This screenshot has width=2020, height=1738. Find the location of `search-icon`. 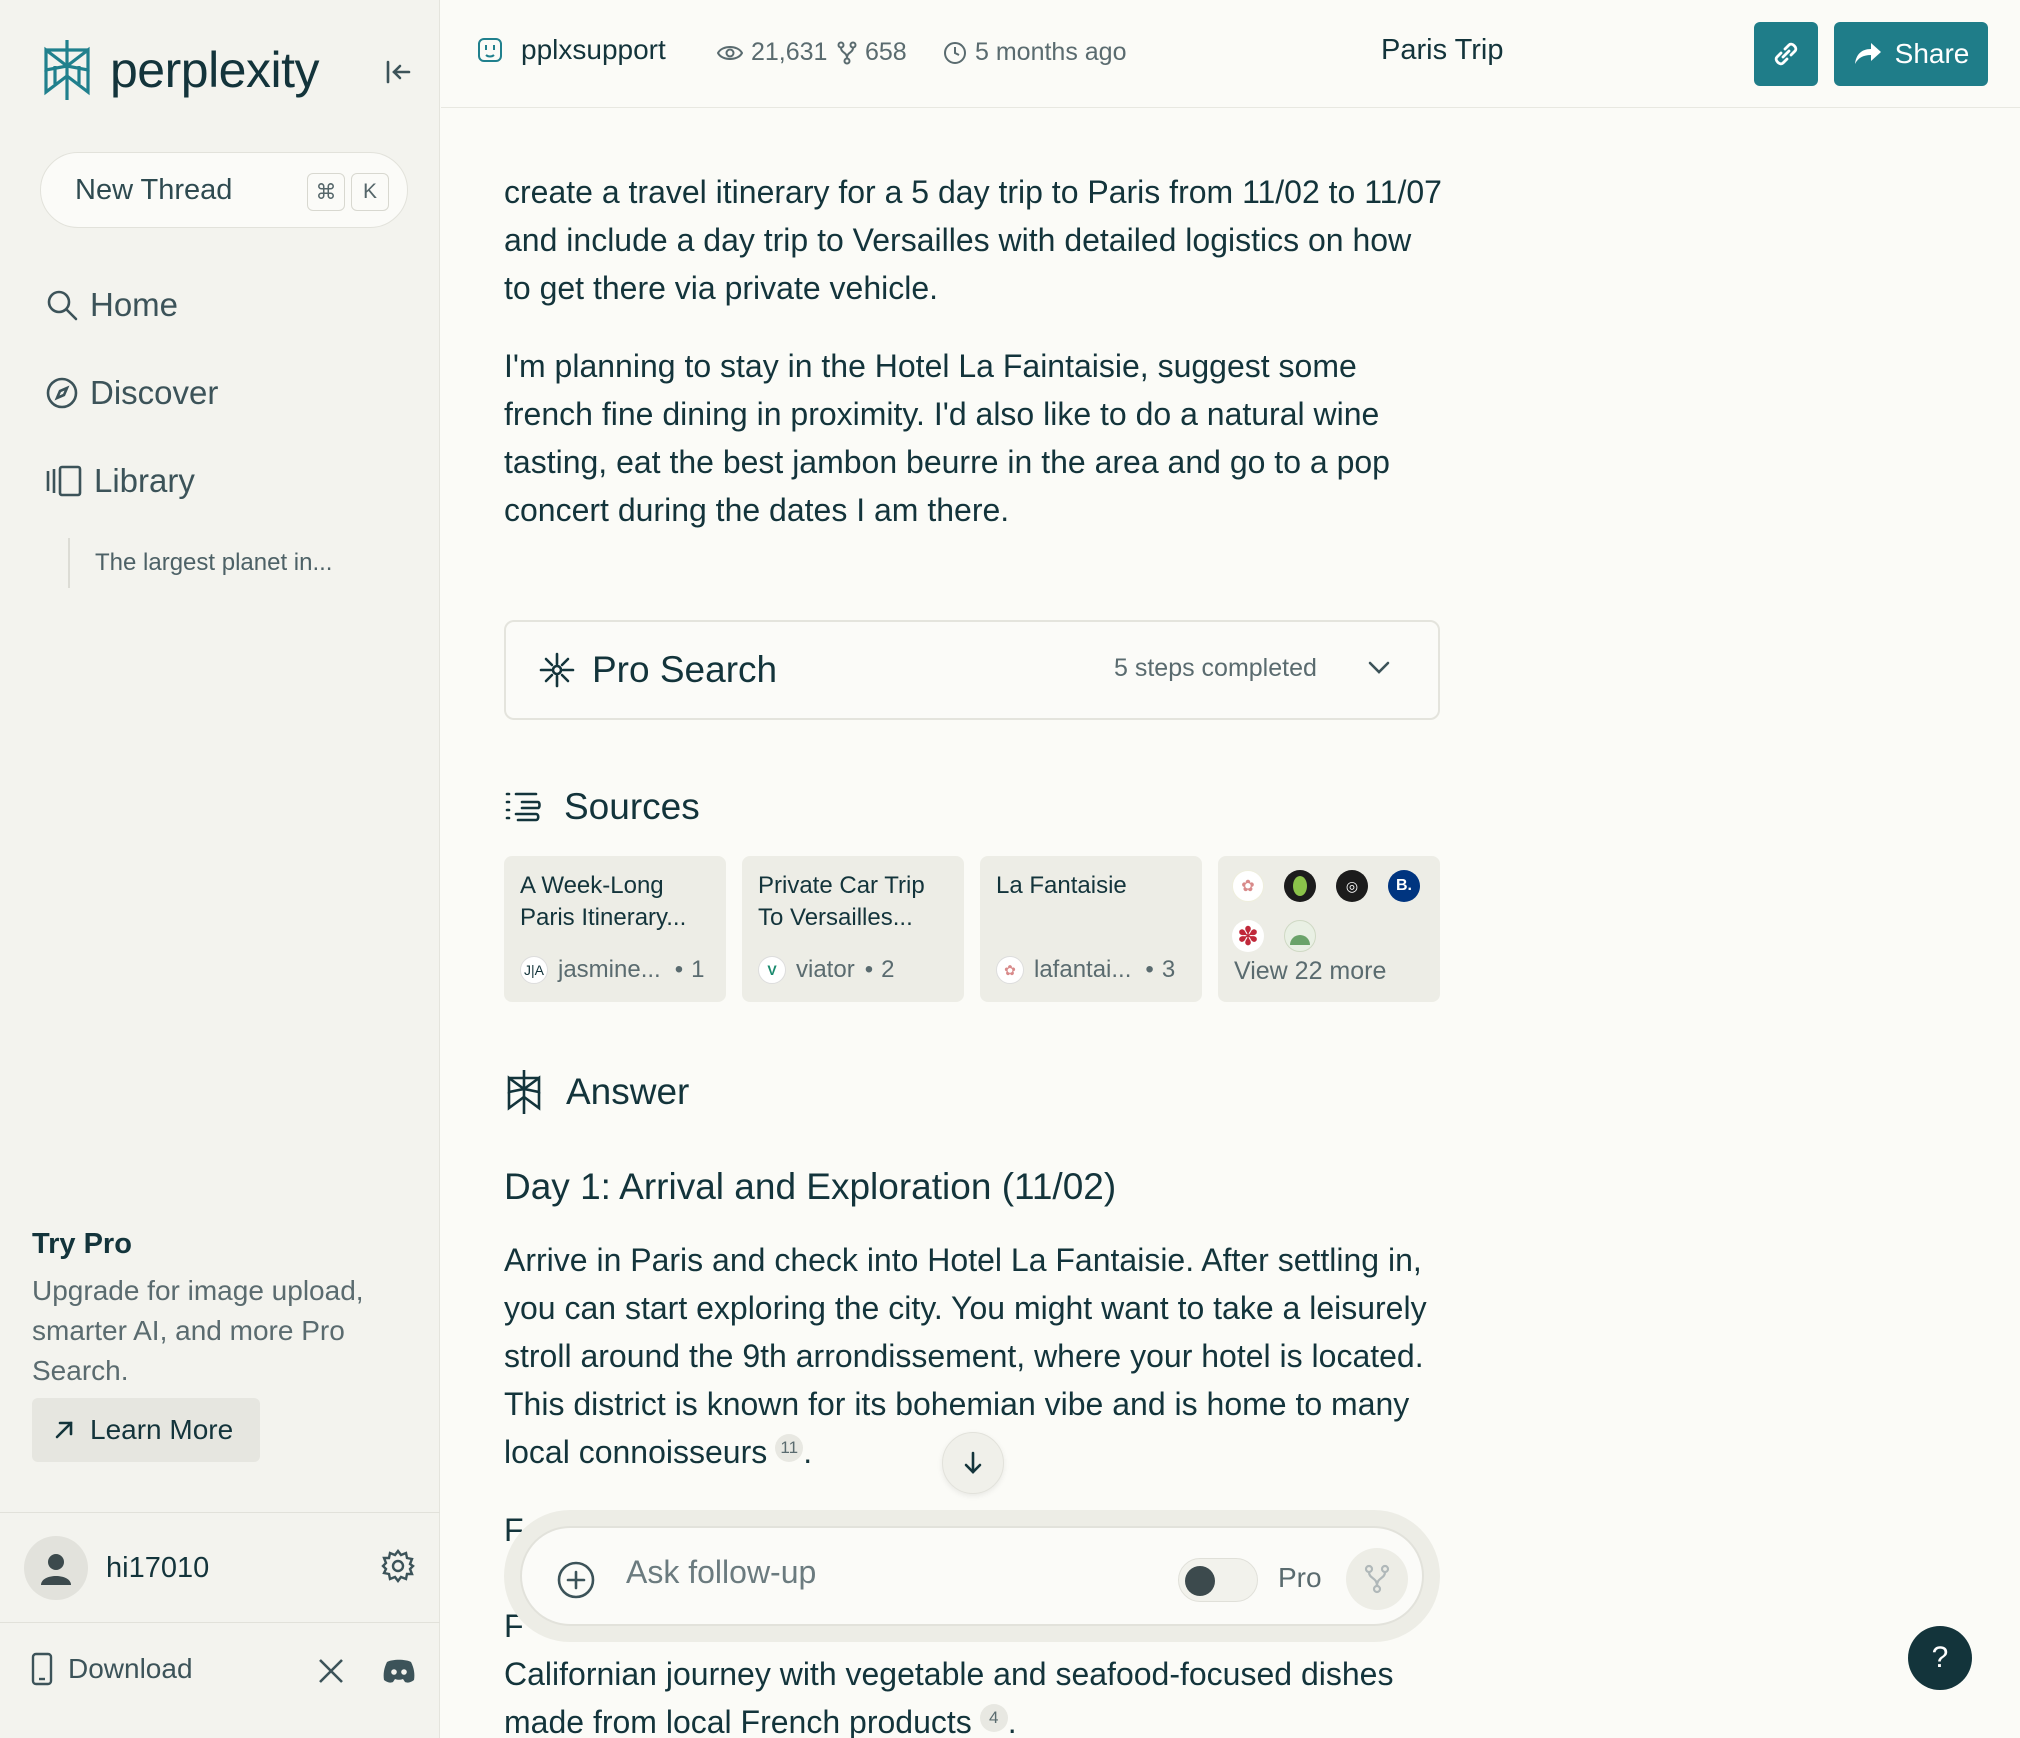

search-icon is located at coordinates (62, 305).